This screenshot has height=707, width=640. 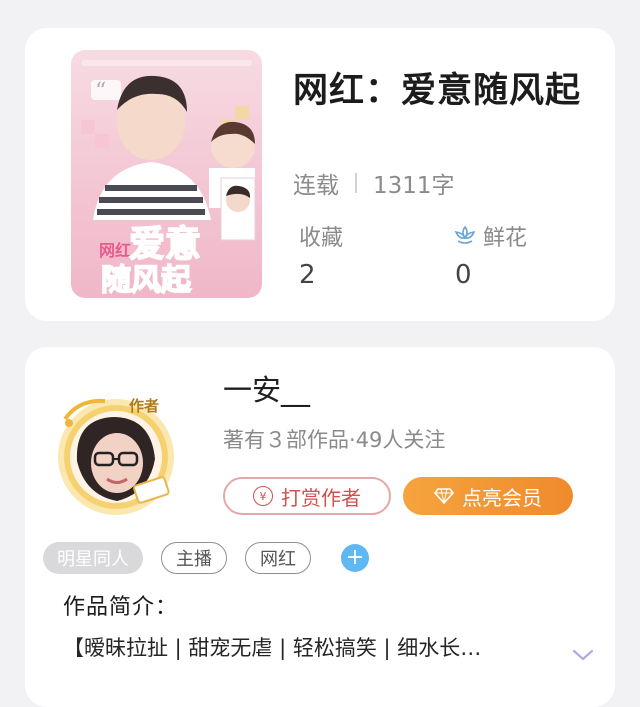 I want to click on collect-stat: 收藏 2, so click(x=321, y=255).